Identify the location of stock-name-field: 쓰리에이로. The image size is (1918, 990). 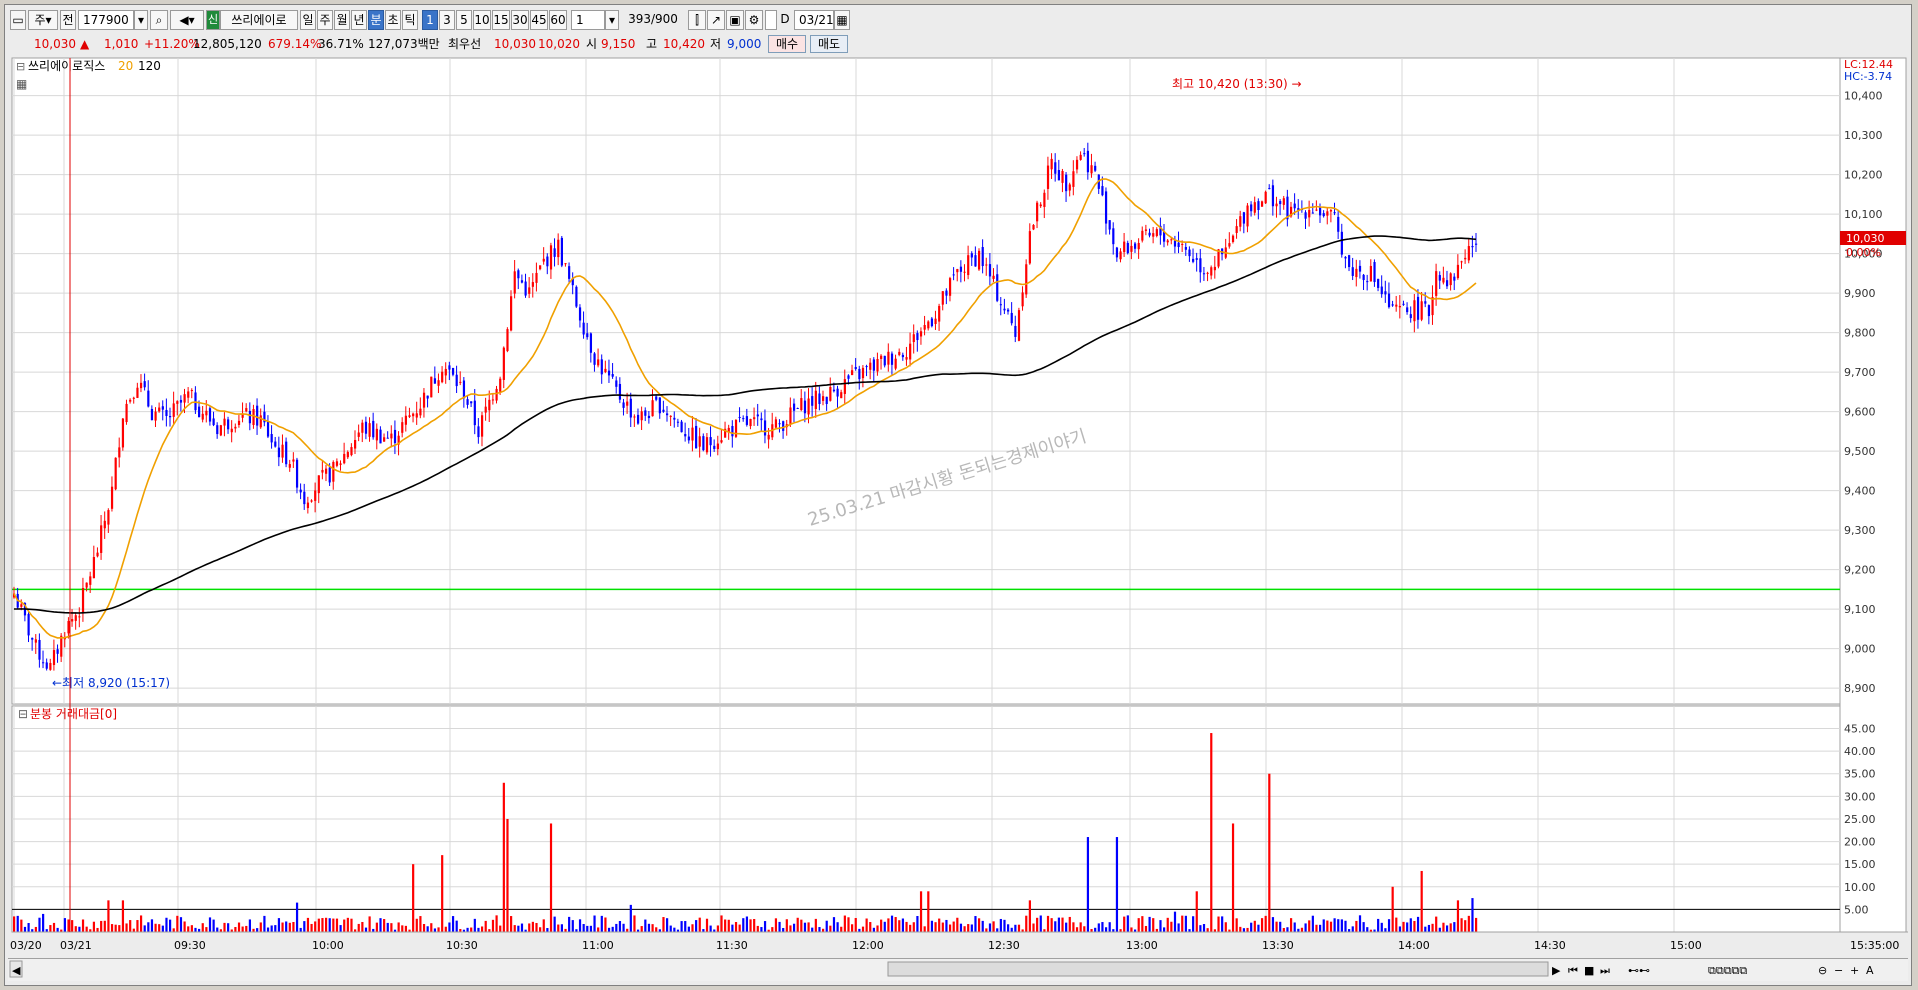
(259, 20).